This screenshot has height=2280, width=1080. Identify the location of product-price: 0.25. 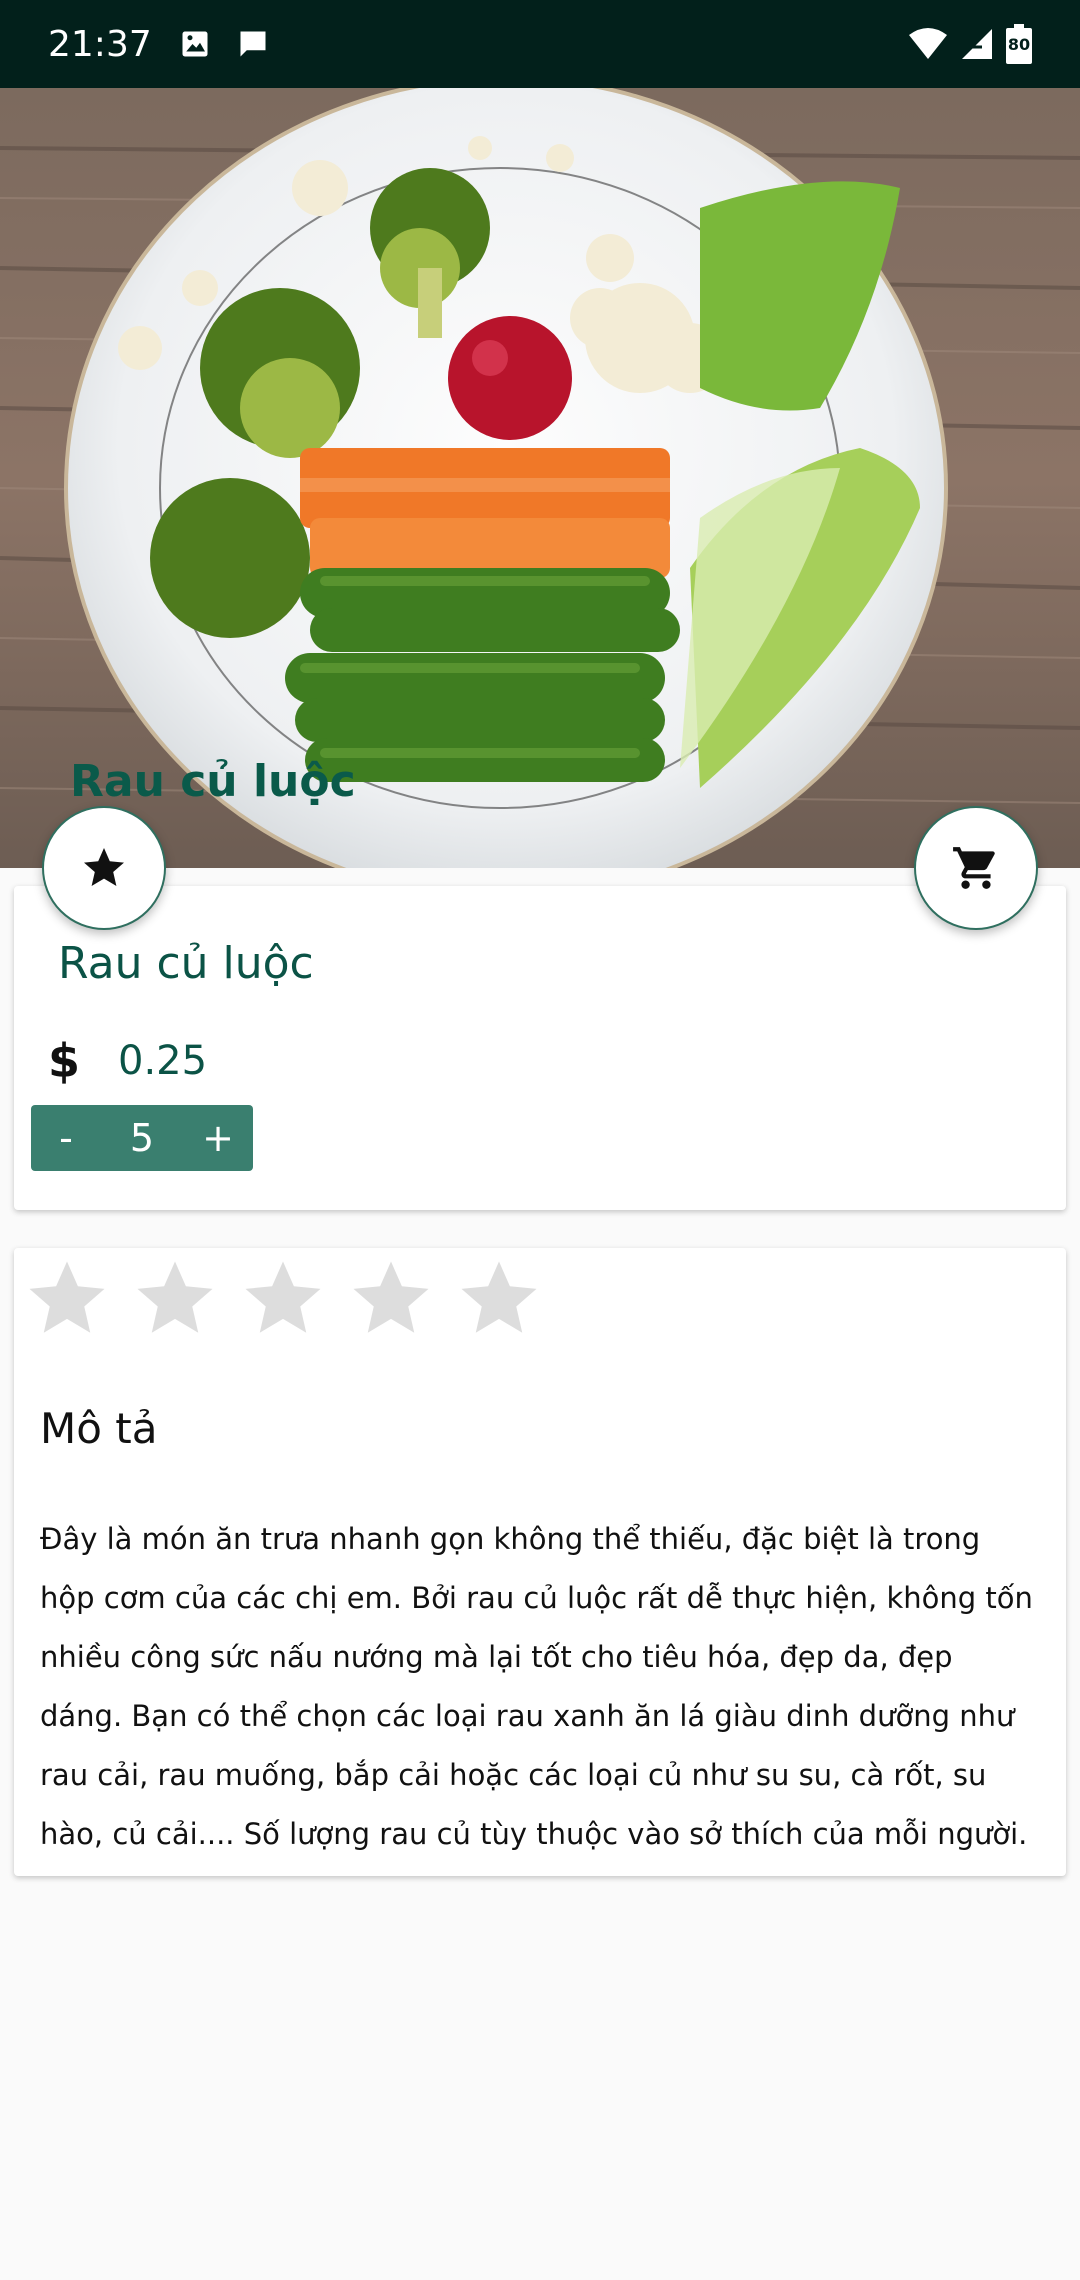
(163, 1061).